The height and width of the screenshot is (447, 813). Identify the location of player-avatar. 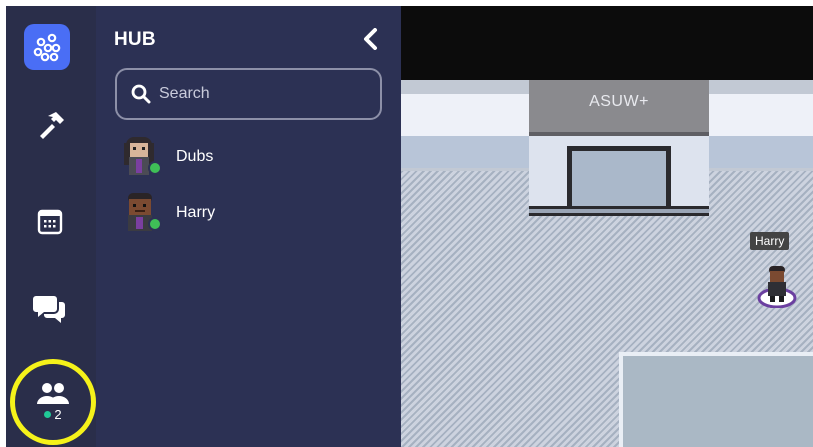
(777, 285).